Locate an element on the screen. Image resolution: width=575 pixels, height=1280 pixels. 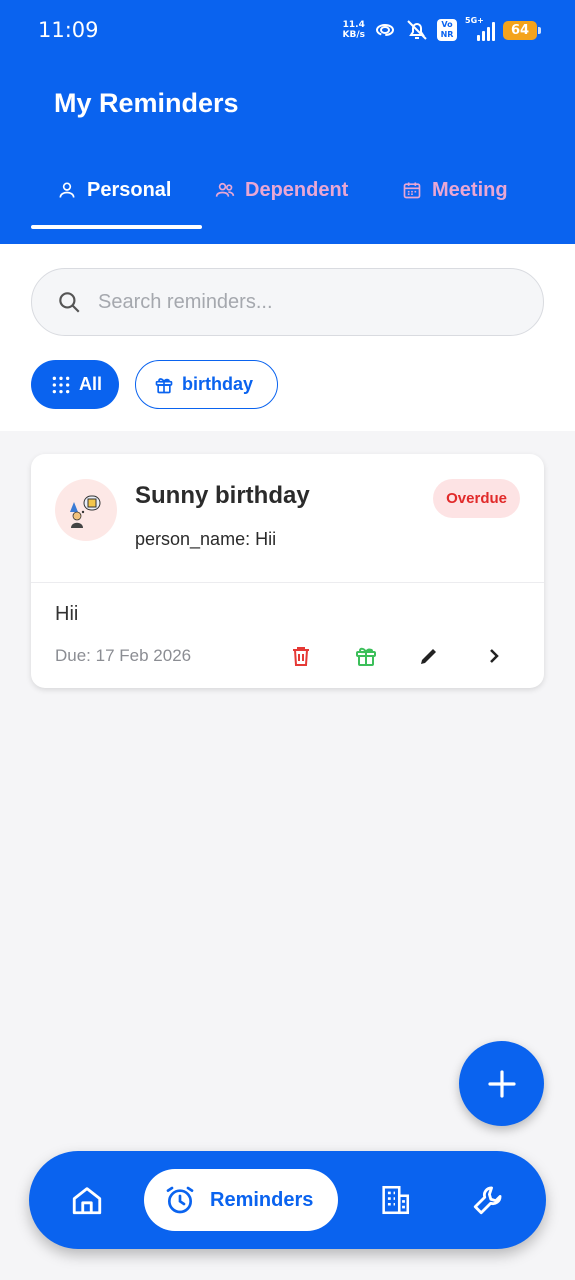
filter-chip-birthday-label: birthday is located at coordinates (218, 384).